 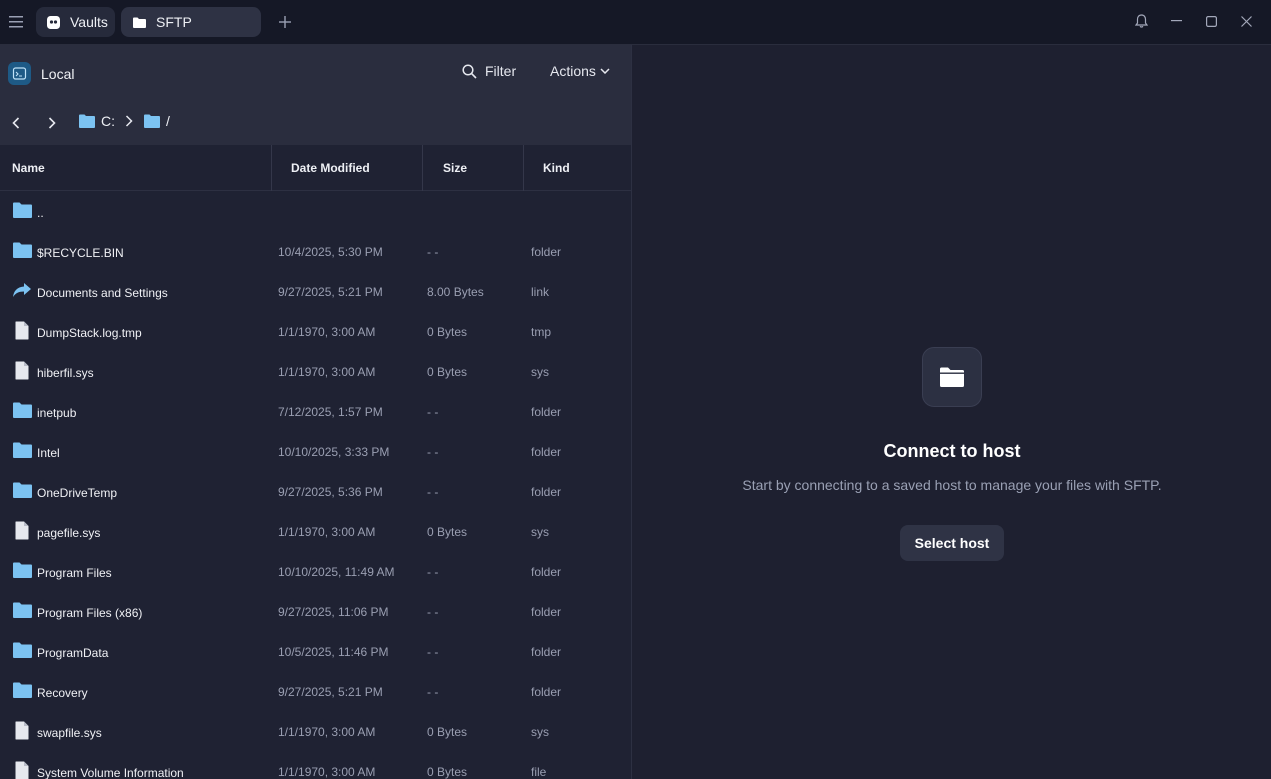 I want to click on file-kind: file, so click(x=539, y=772).